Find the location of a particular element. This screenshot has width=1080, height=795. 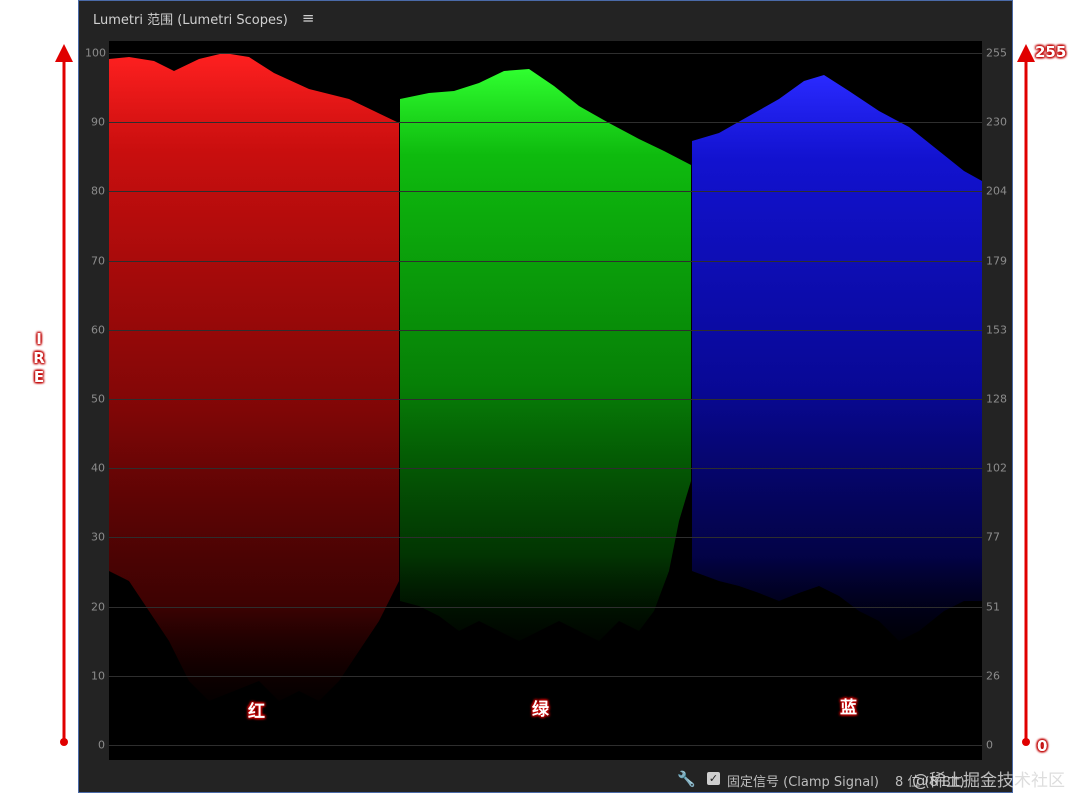

ire-tick-label: 30 is located at coordinates (98, 537).